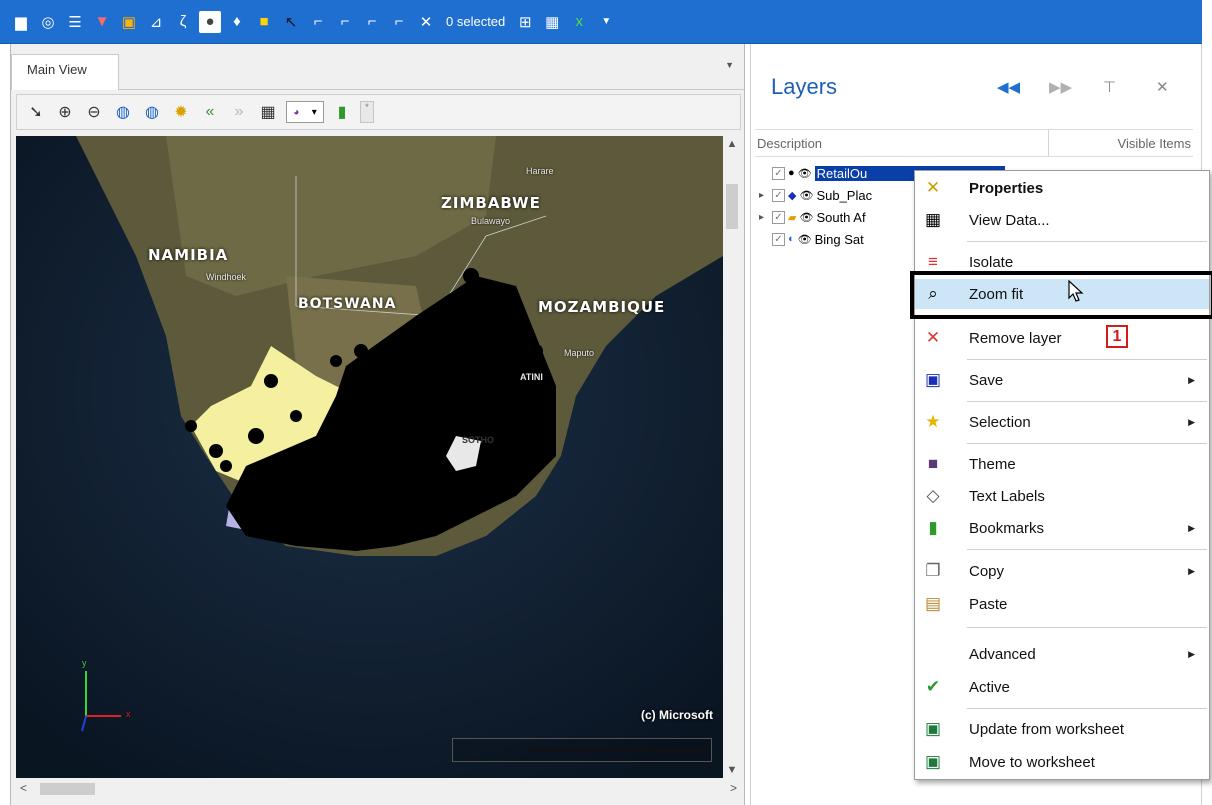 The height and width of the screenshot is (805, 1212). Describe the element at coordinates (732, 144) in the screenshot. I see `scroll-up-icon: ▲` at that location.